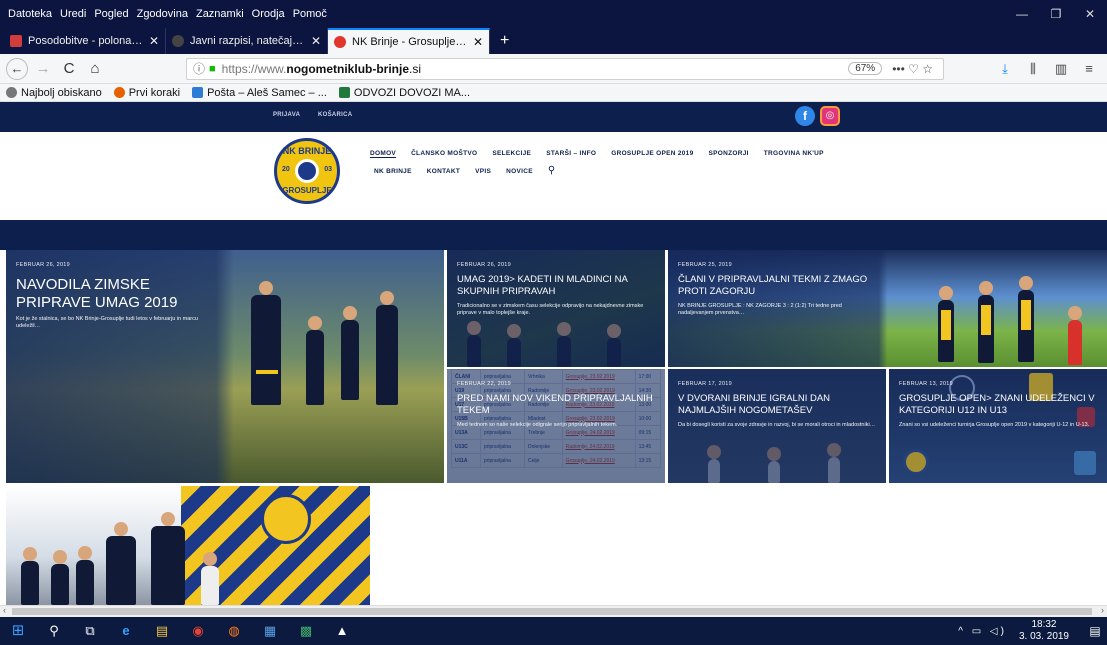  What do you see at coordinates (342, 631) in the screenshot?
I see `photos-icon: ▲` at bounding box center [342, 631].